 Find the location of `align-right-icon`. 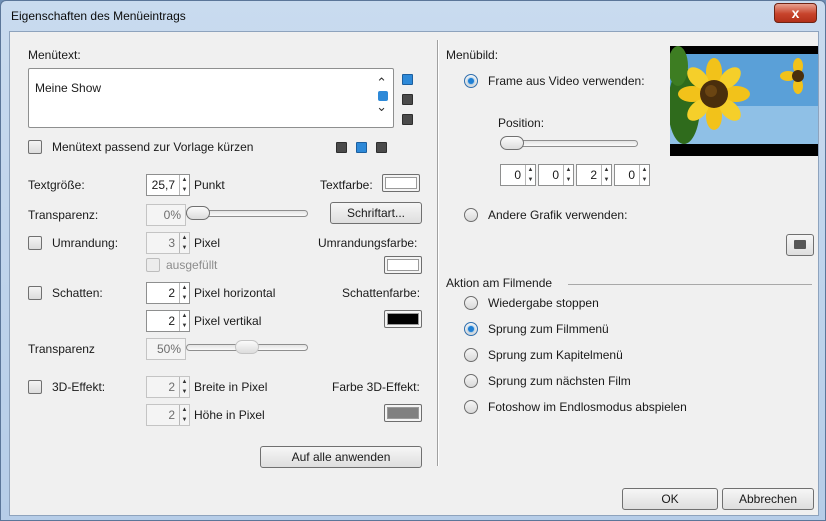

align-right-icon is located at coordinates (381, 147).